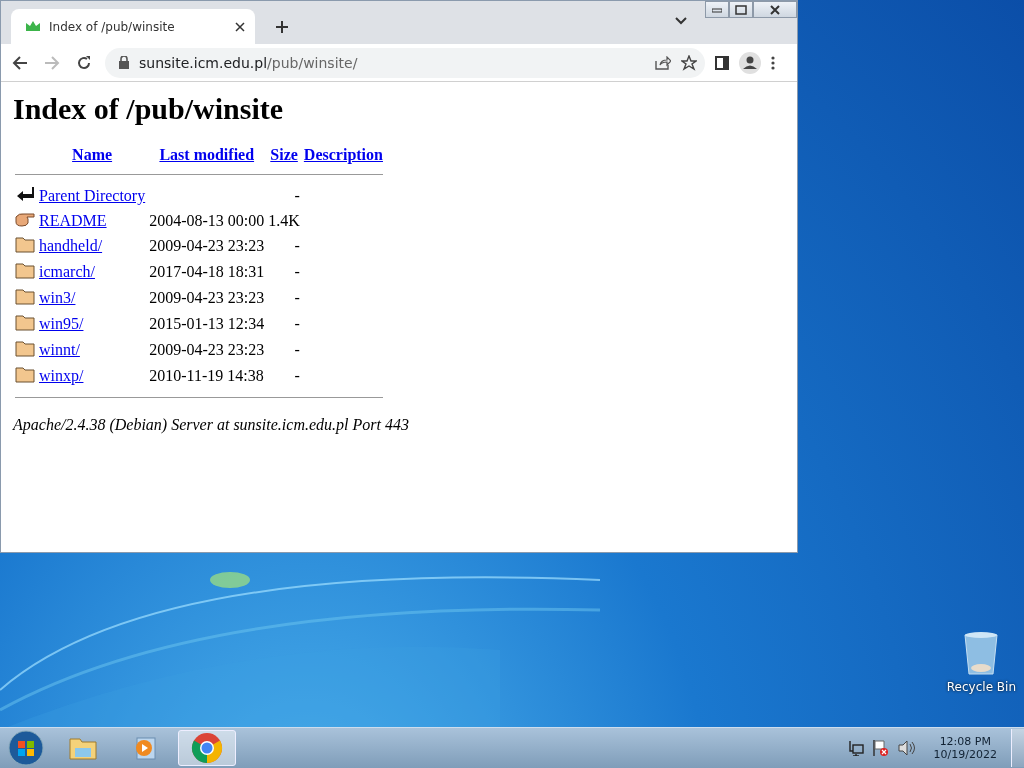 The image size is (1024, 768). Describe the element at coordinates (689, 62) in the screenshot. I see `star-icon` at that location.